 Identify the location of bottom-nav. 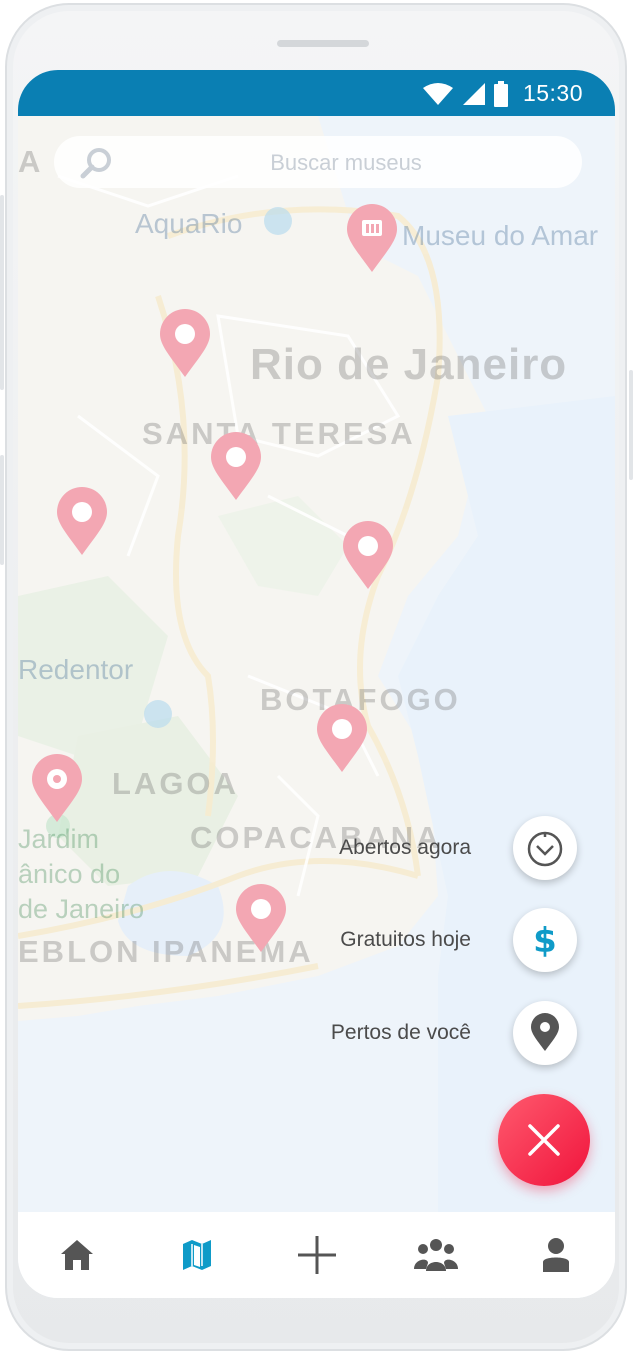
(316, 1255).